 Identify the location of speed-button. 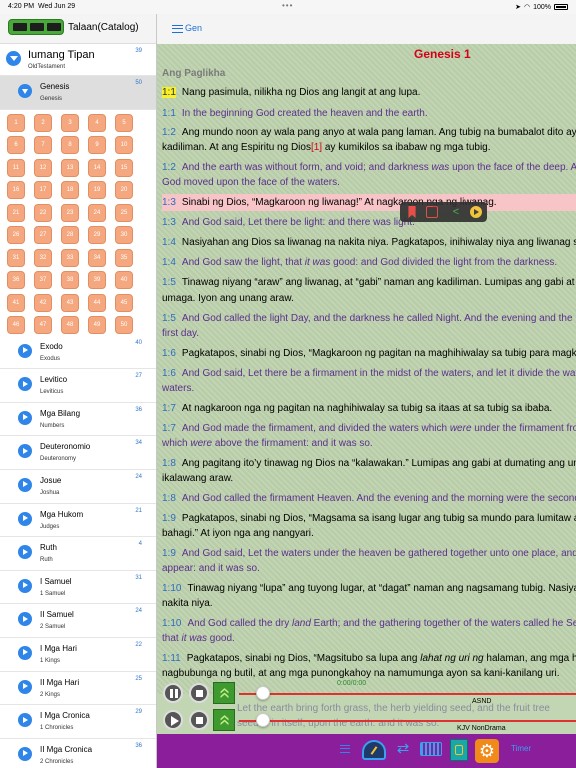
(224, 693).